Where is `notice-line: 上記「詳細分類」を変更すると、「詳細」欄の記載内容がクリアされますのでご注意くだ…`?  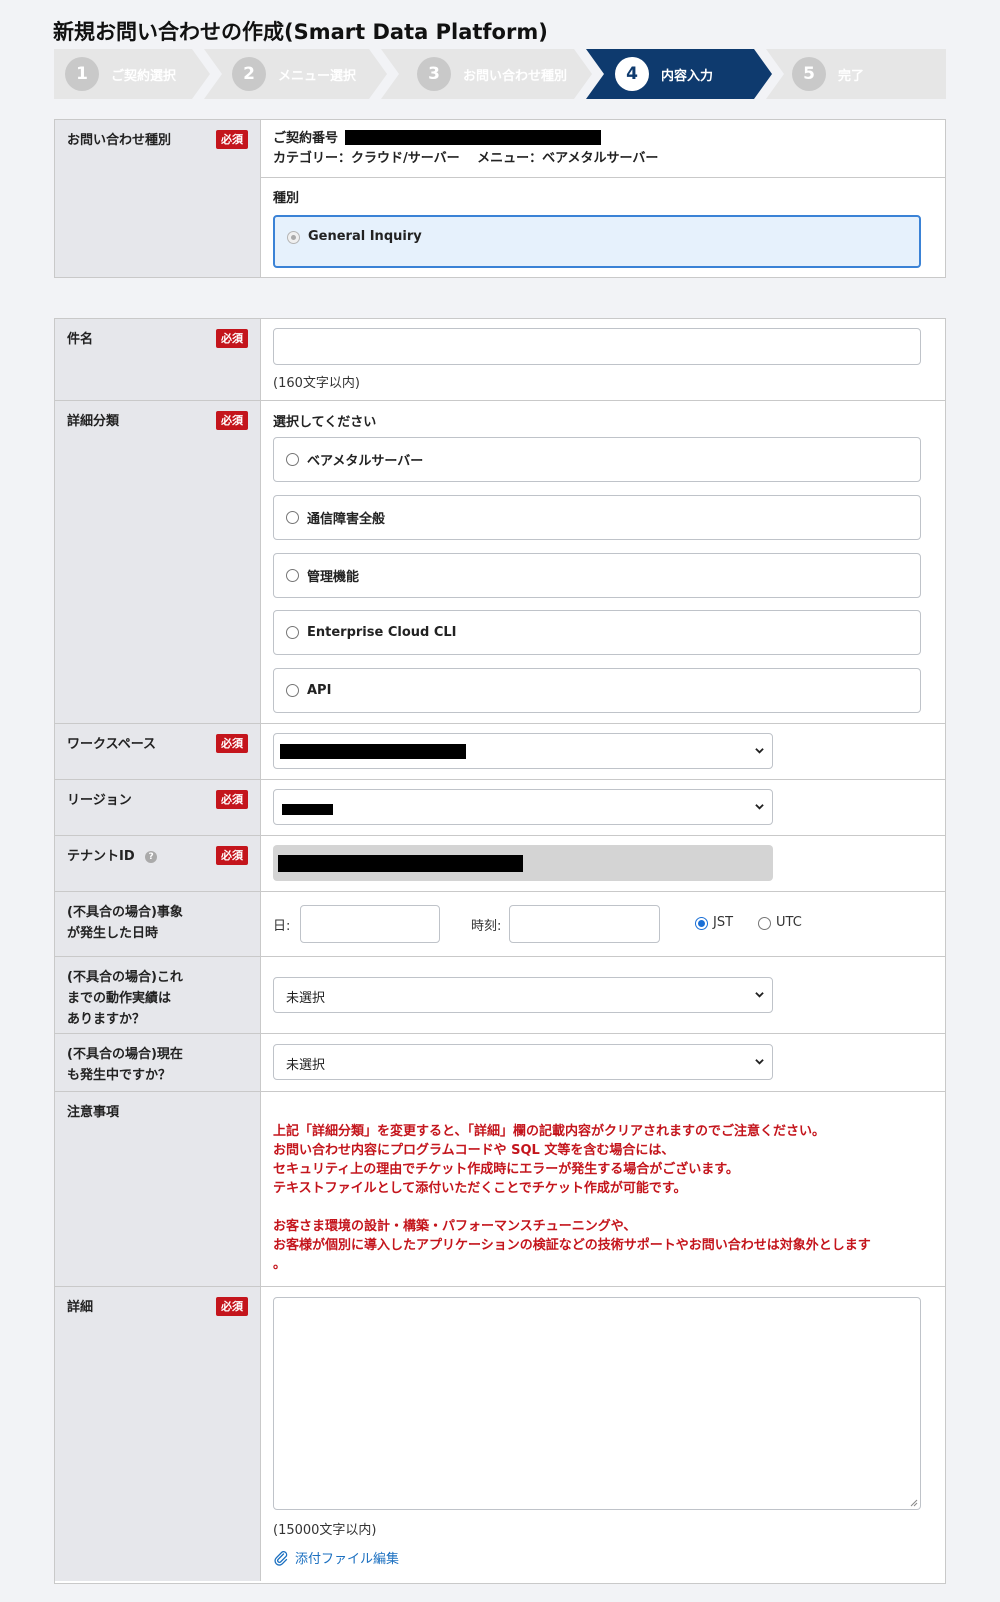 notice-line: 上記「詳細分類」を変更すると、「詳細」欄の記載内容がクリアされますのでご注意くだ… is located at coordinates (549, 1131).